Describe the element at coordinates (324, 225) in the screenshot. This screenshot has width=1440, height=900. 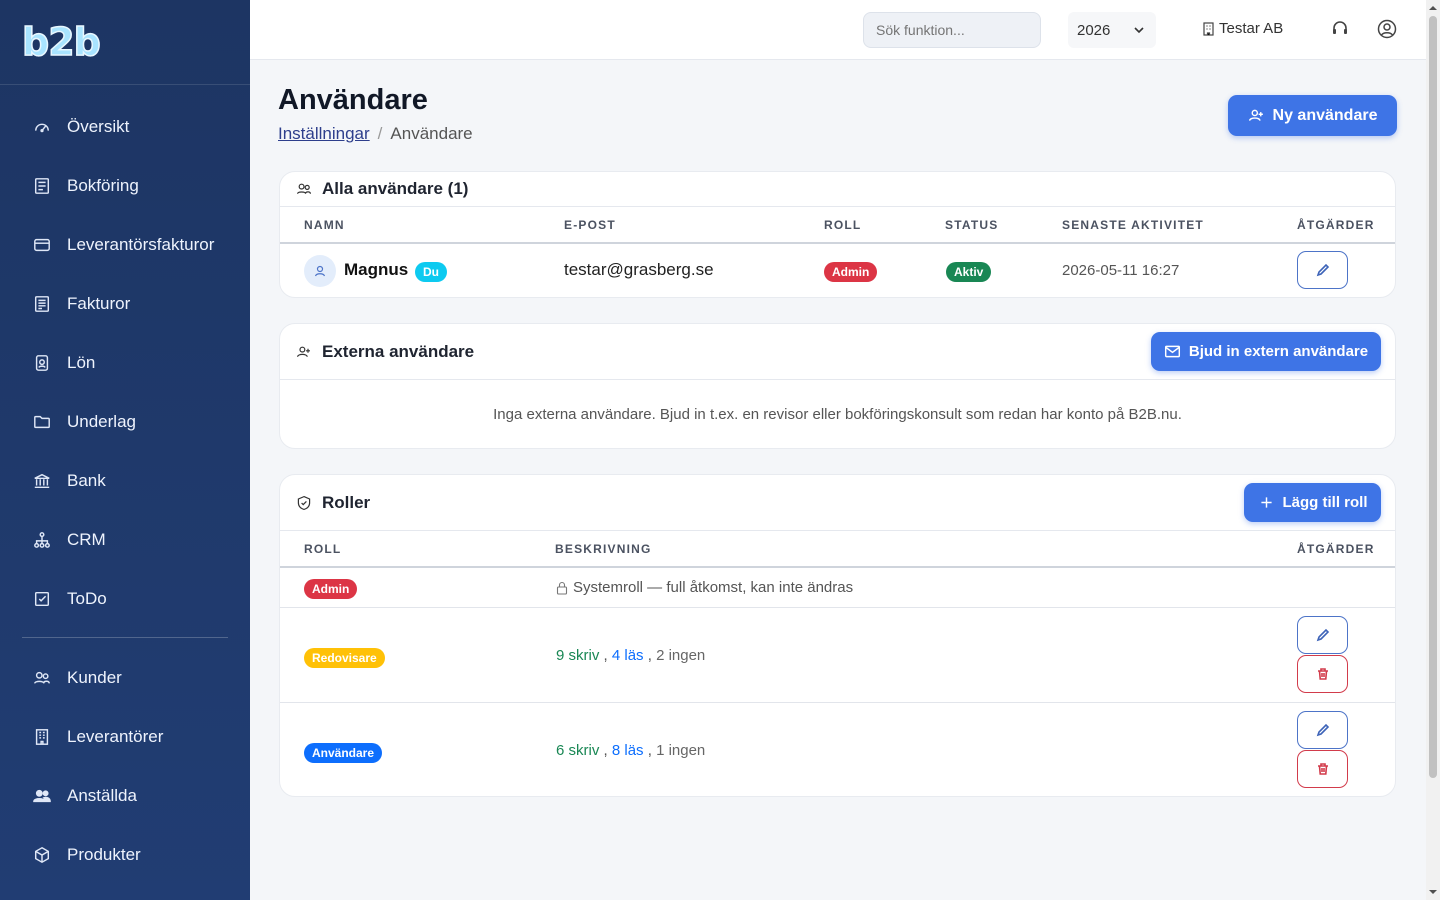
I see `column-header-name: NAMN` at that location.